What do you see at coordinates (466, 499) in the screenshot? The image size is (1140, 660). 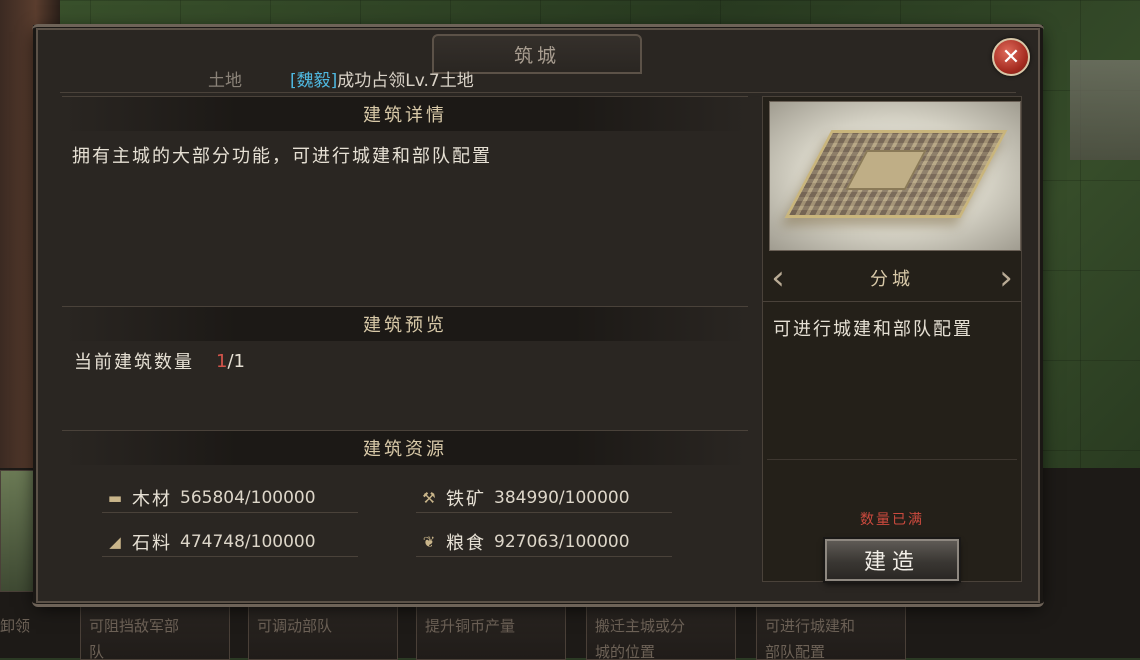 I see `resource-name: 铁矿` at bounding box center [466, 499].